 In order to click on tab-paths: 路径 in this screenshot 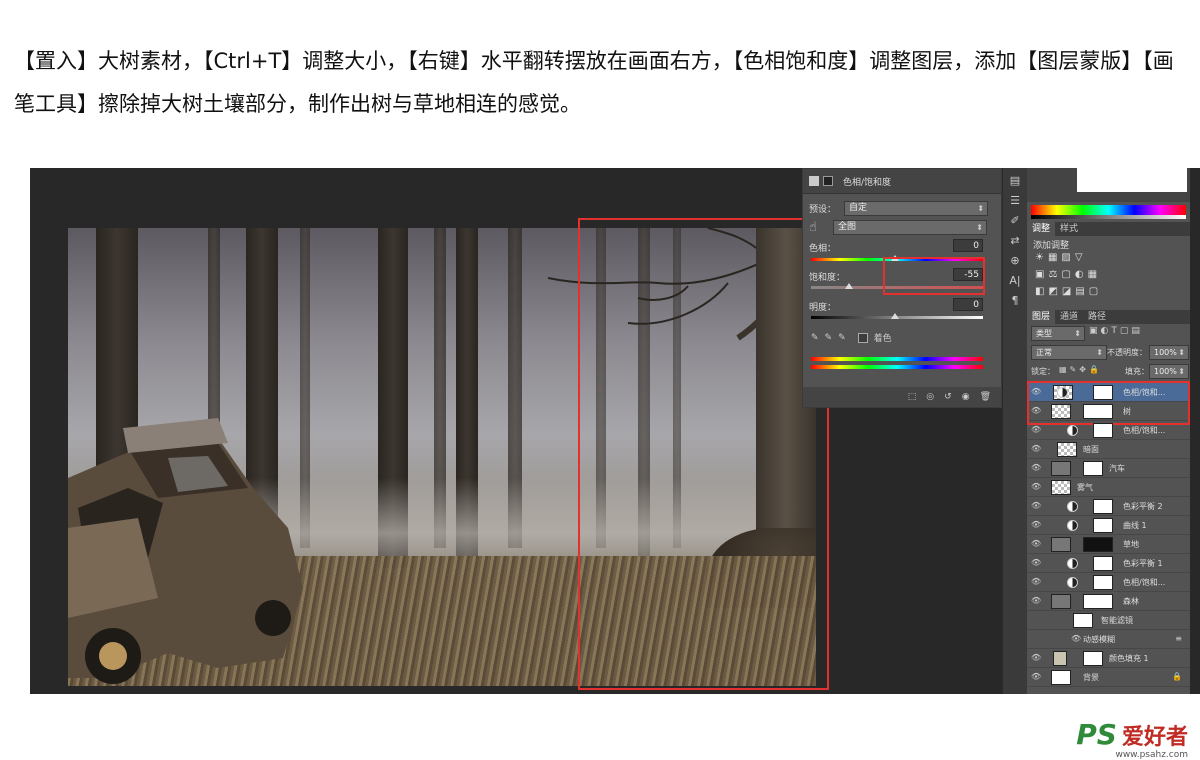, I will do `click(1097, 317)`.